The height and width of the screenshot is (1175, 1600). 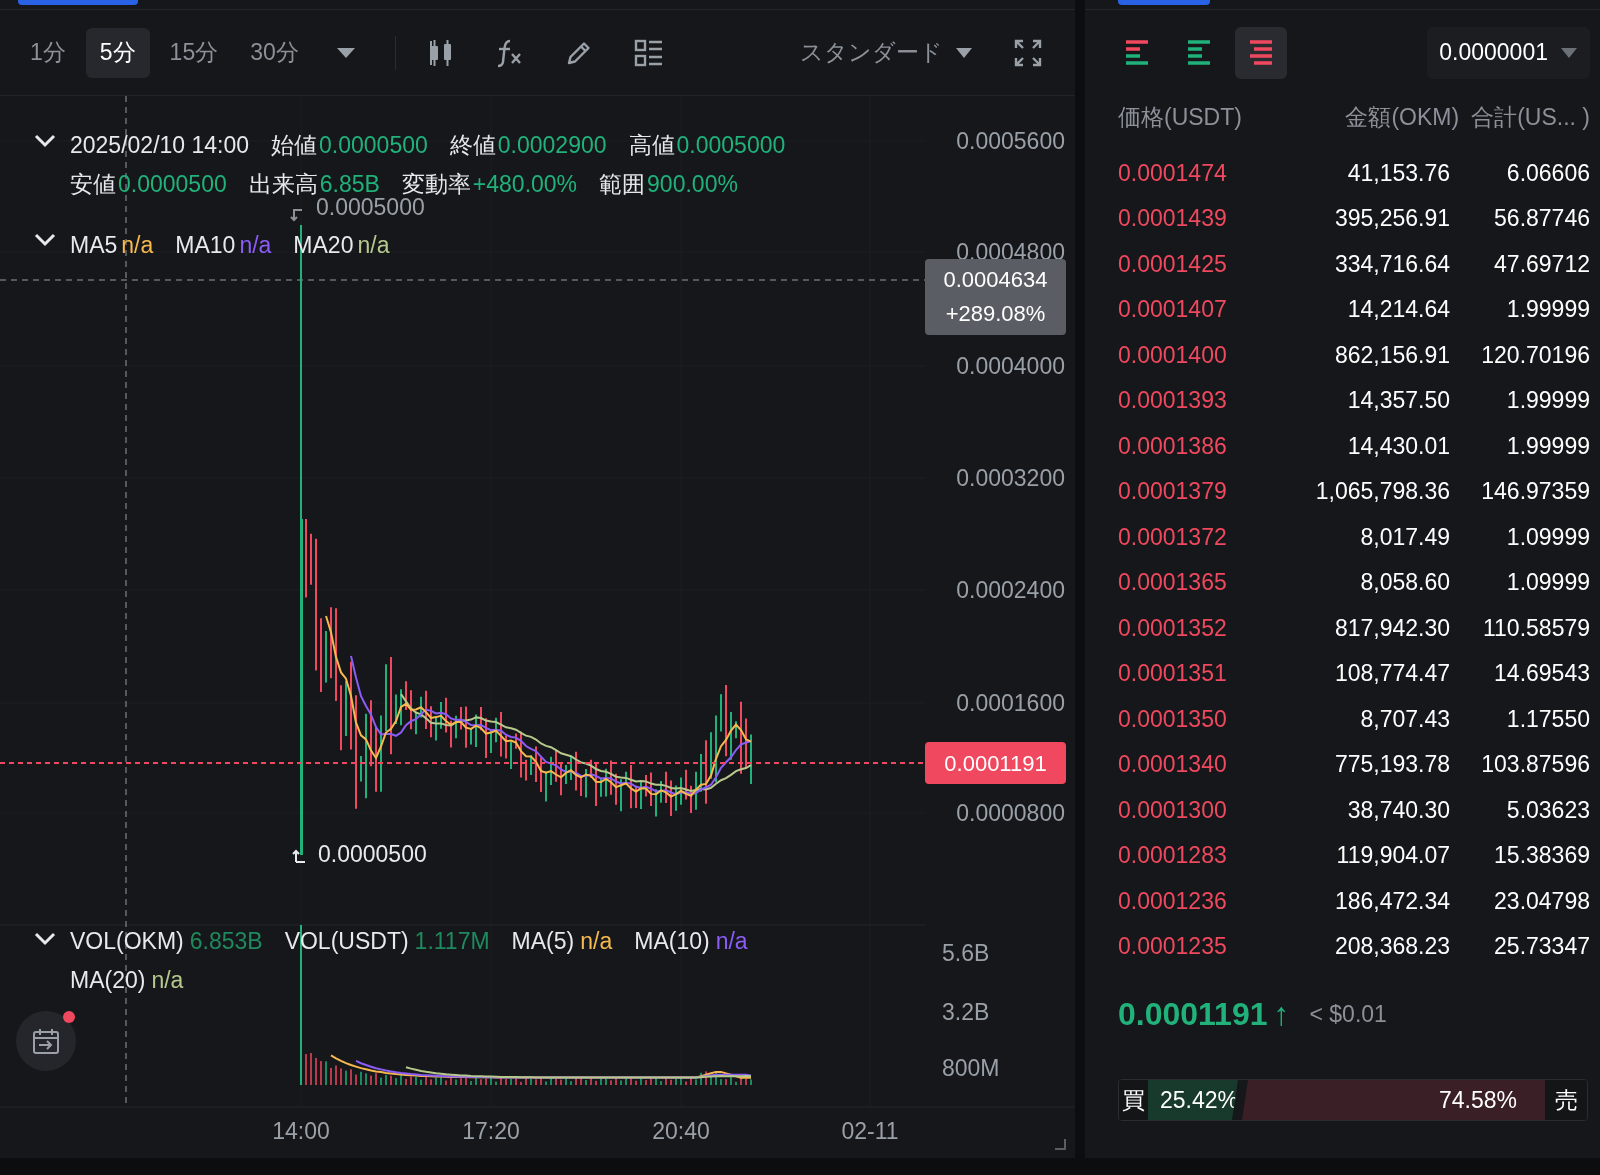 What do you see at coordinates (1392, 764) in the screenshot?
I see `ask-amount: 775,193.78` at bounding box center [1392, 764].